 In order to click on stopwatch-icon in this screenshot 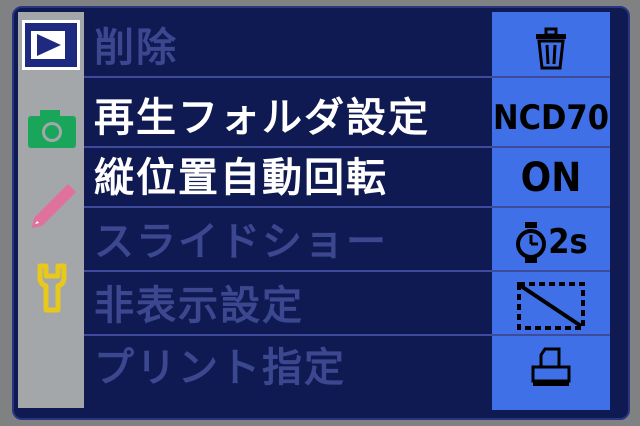, I will do `click(531, 242)`.